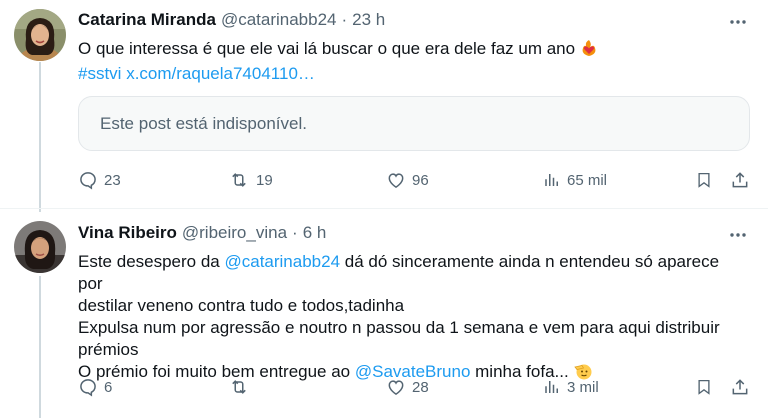 The image size is (768, 418). What do you see at coordinates (151, 261) in the screenshot?
I see `post-text-segment: Este desespero da` at bounding box center [151, 261].